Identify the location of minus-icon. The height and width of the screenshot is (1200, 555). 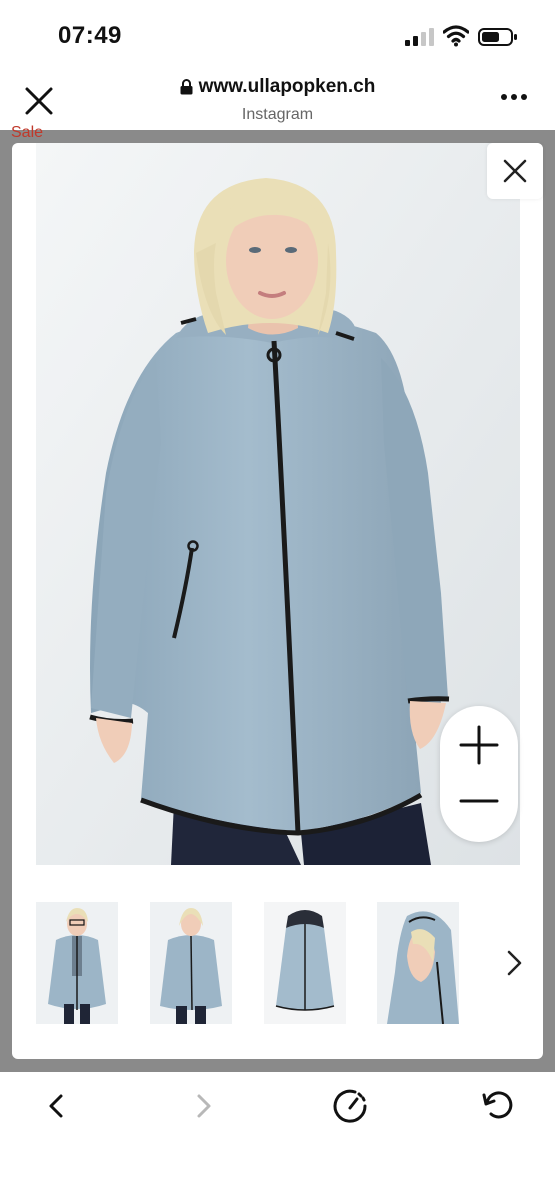
(479, 801).